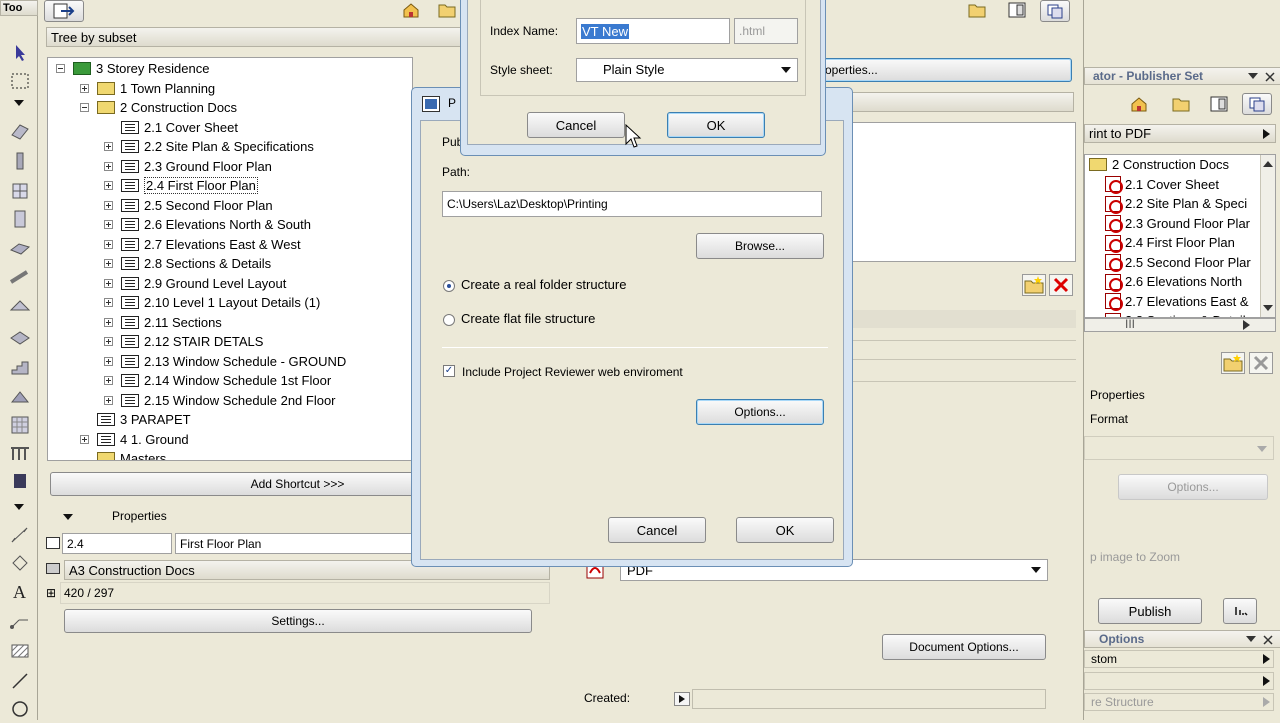 This screenshot has width=1280, height=723. I want to click on publish-set-selector: rint to PDF, so click(1180, 133).